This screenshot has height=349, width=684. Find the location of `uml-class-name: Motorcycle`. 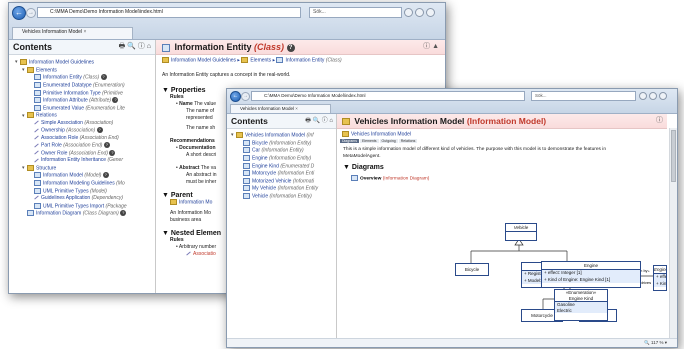

uml-class-name: Motorcycle is located at coordinates (542, 315).